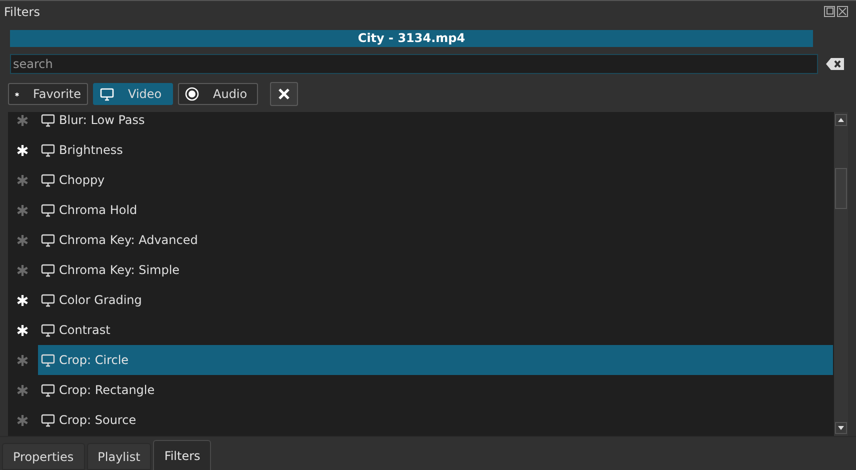 This screenshot has width=856, height=470. What do you see at coordinates (218, 94) in the screenshot?
I see `audio-filter-button: Audio` at bounding box center [218, 94].